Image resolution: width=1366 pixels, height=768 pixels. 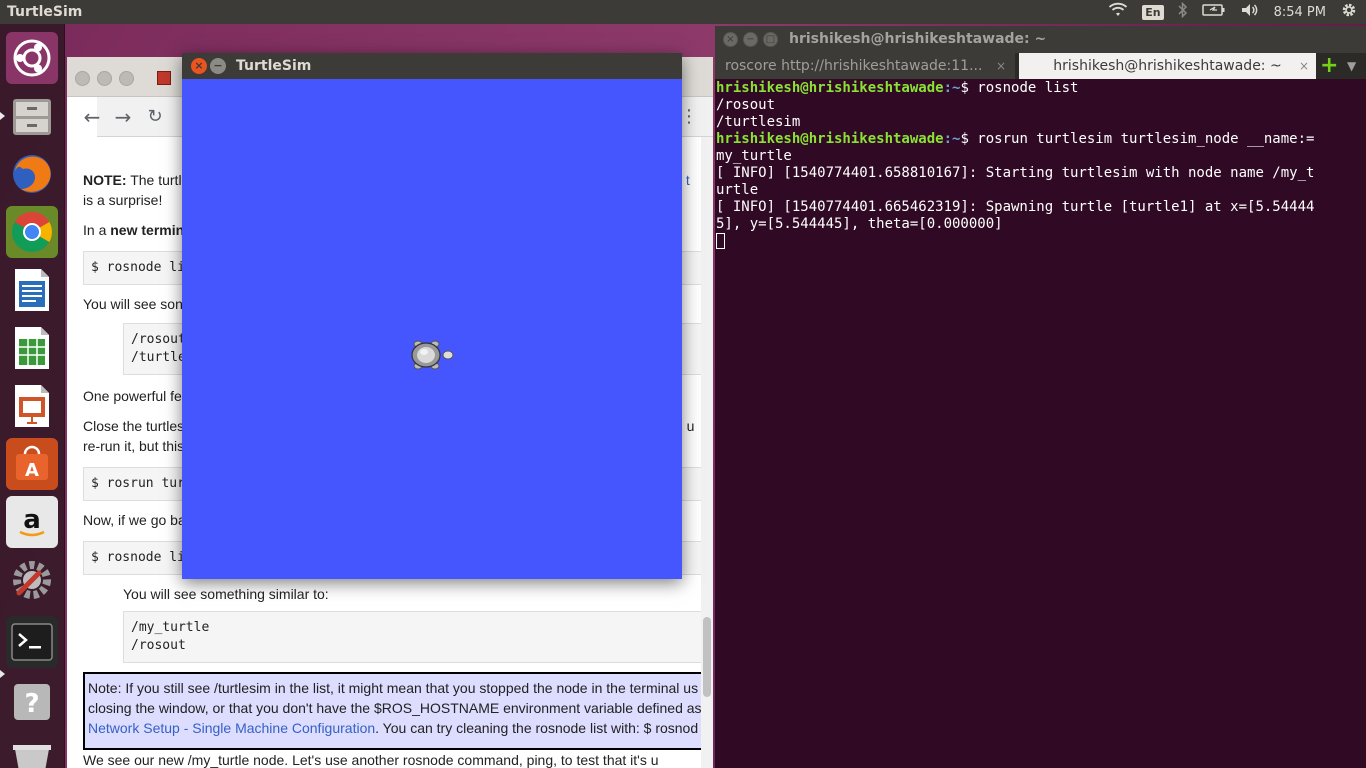 I want to click on surprise-text: is a surprise!, so click(x=123, y=200).